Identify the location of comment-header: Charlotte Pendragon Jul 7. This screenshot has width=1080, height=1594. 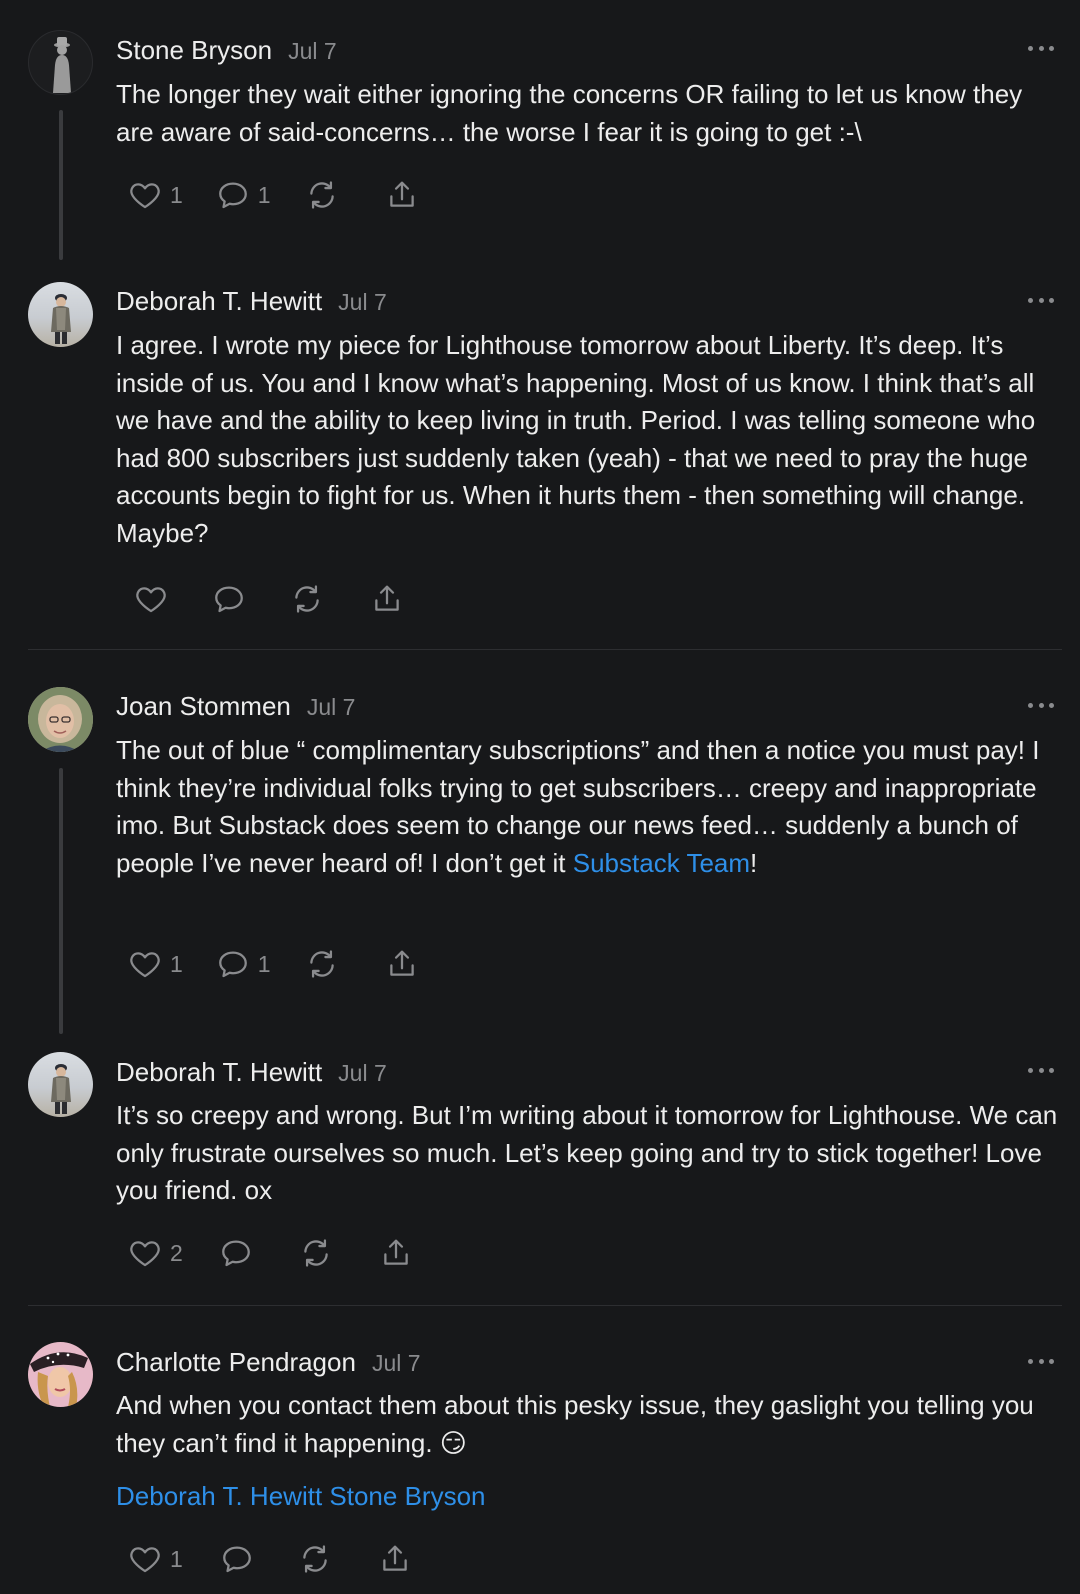
(268, 1362).